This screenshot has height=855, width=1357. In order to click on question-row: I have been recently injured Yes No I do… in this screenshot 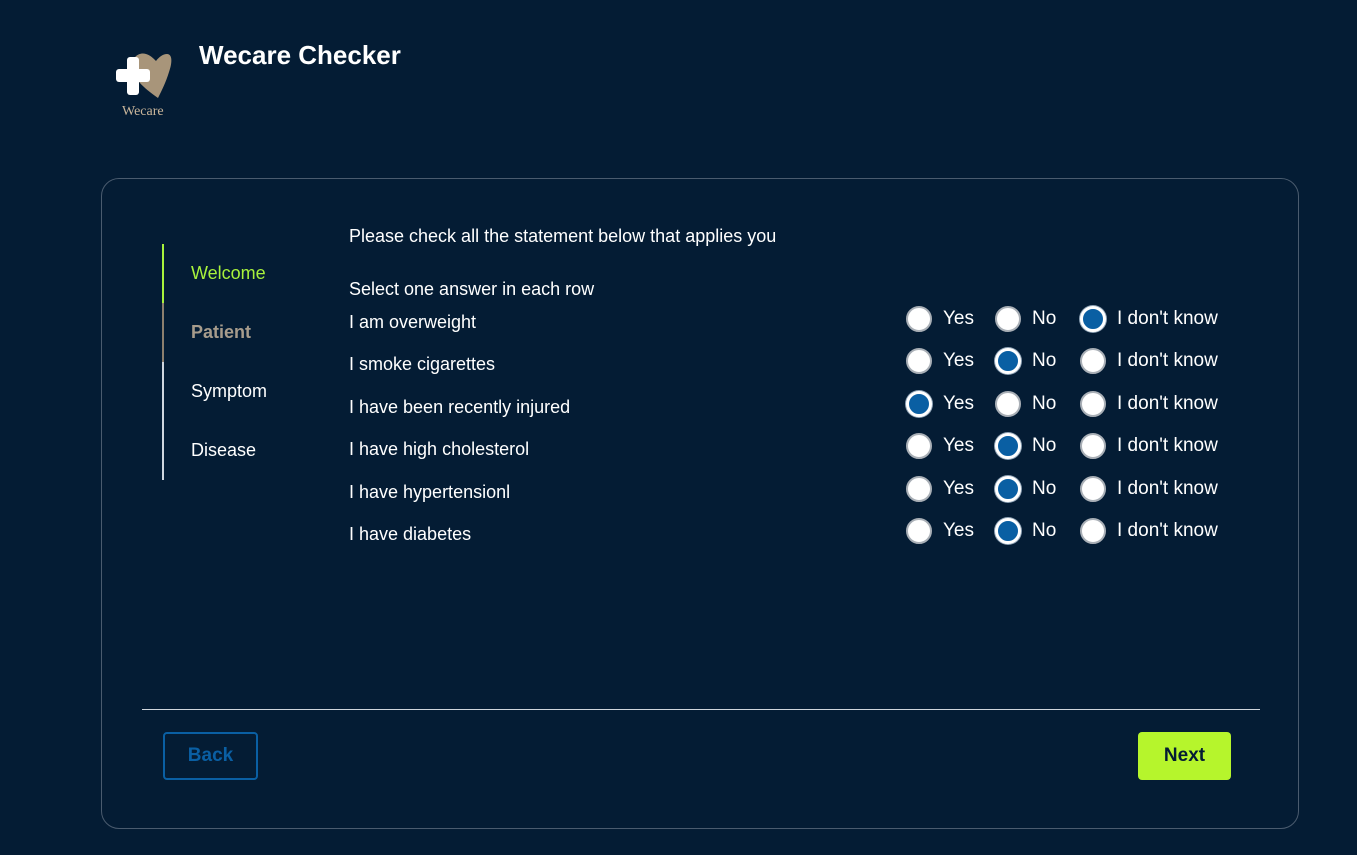, I will do `click(799, 410)`.